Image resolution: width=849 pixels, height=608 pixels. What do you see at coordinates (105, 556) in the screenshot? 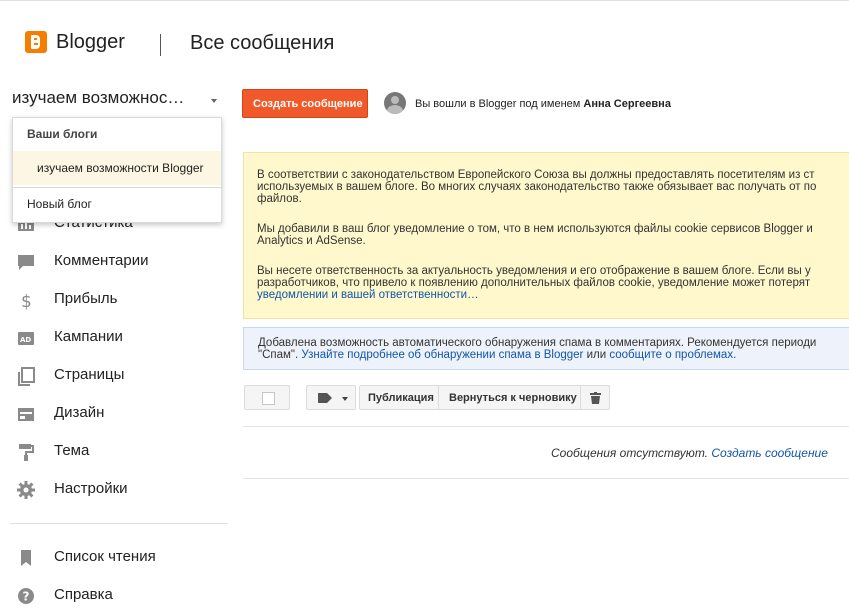
I see `sidebar-item-label: Список чтения` at bounding box center [105, 556].